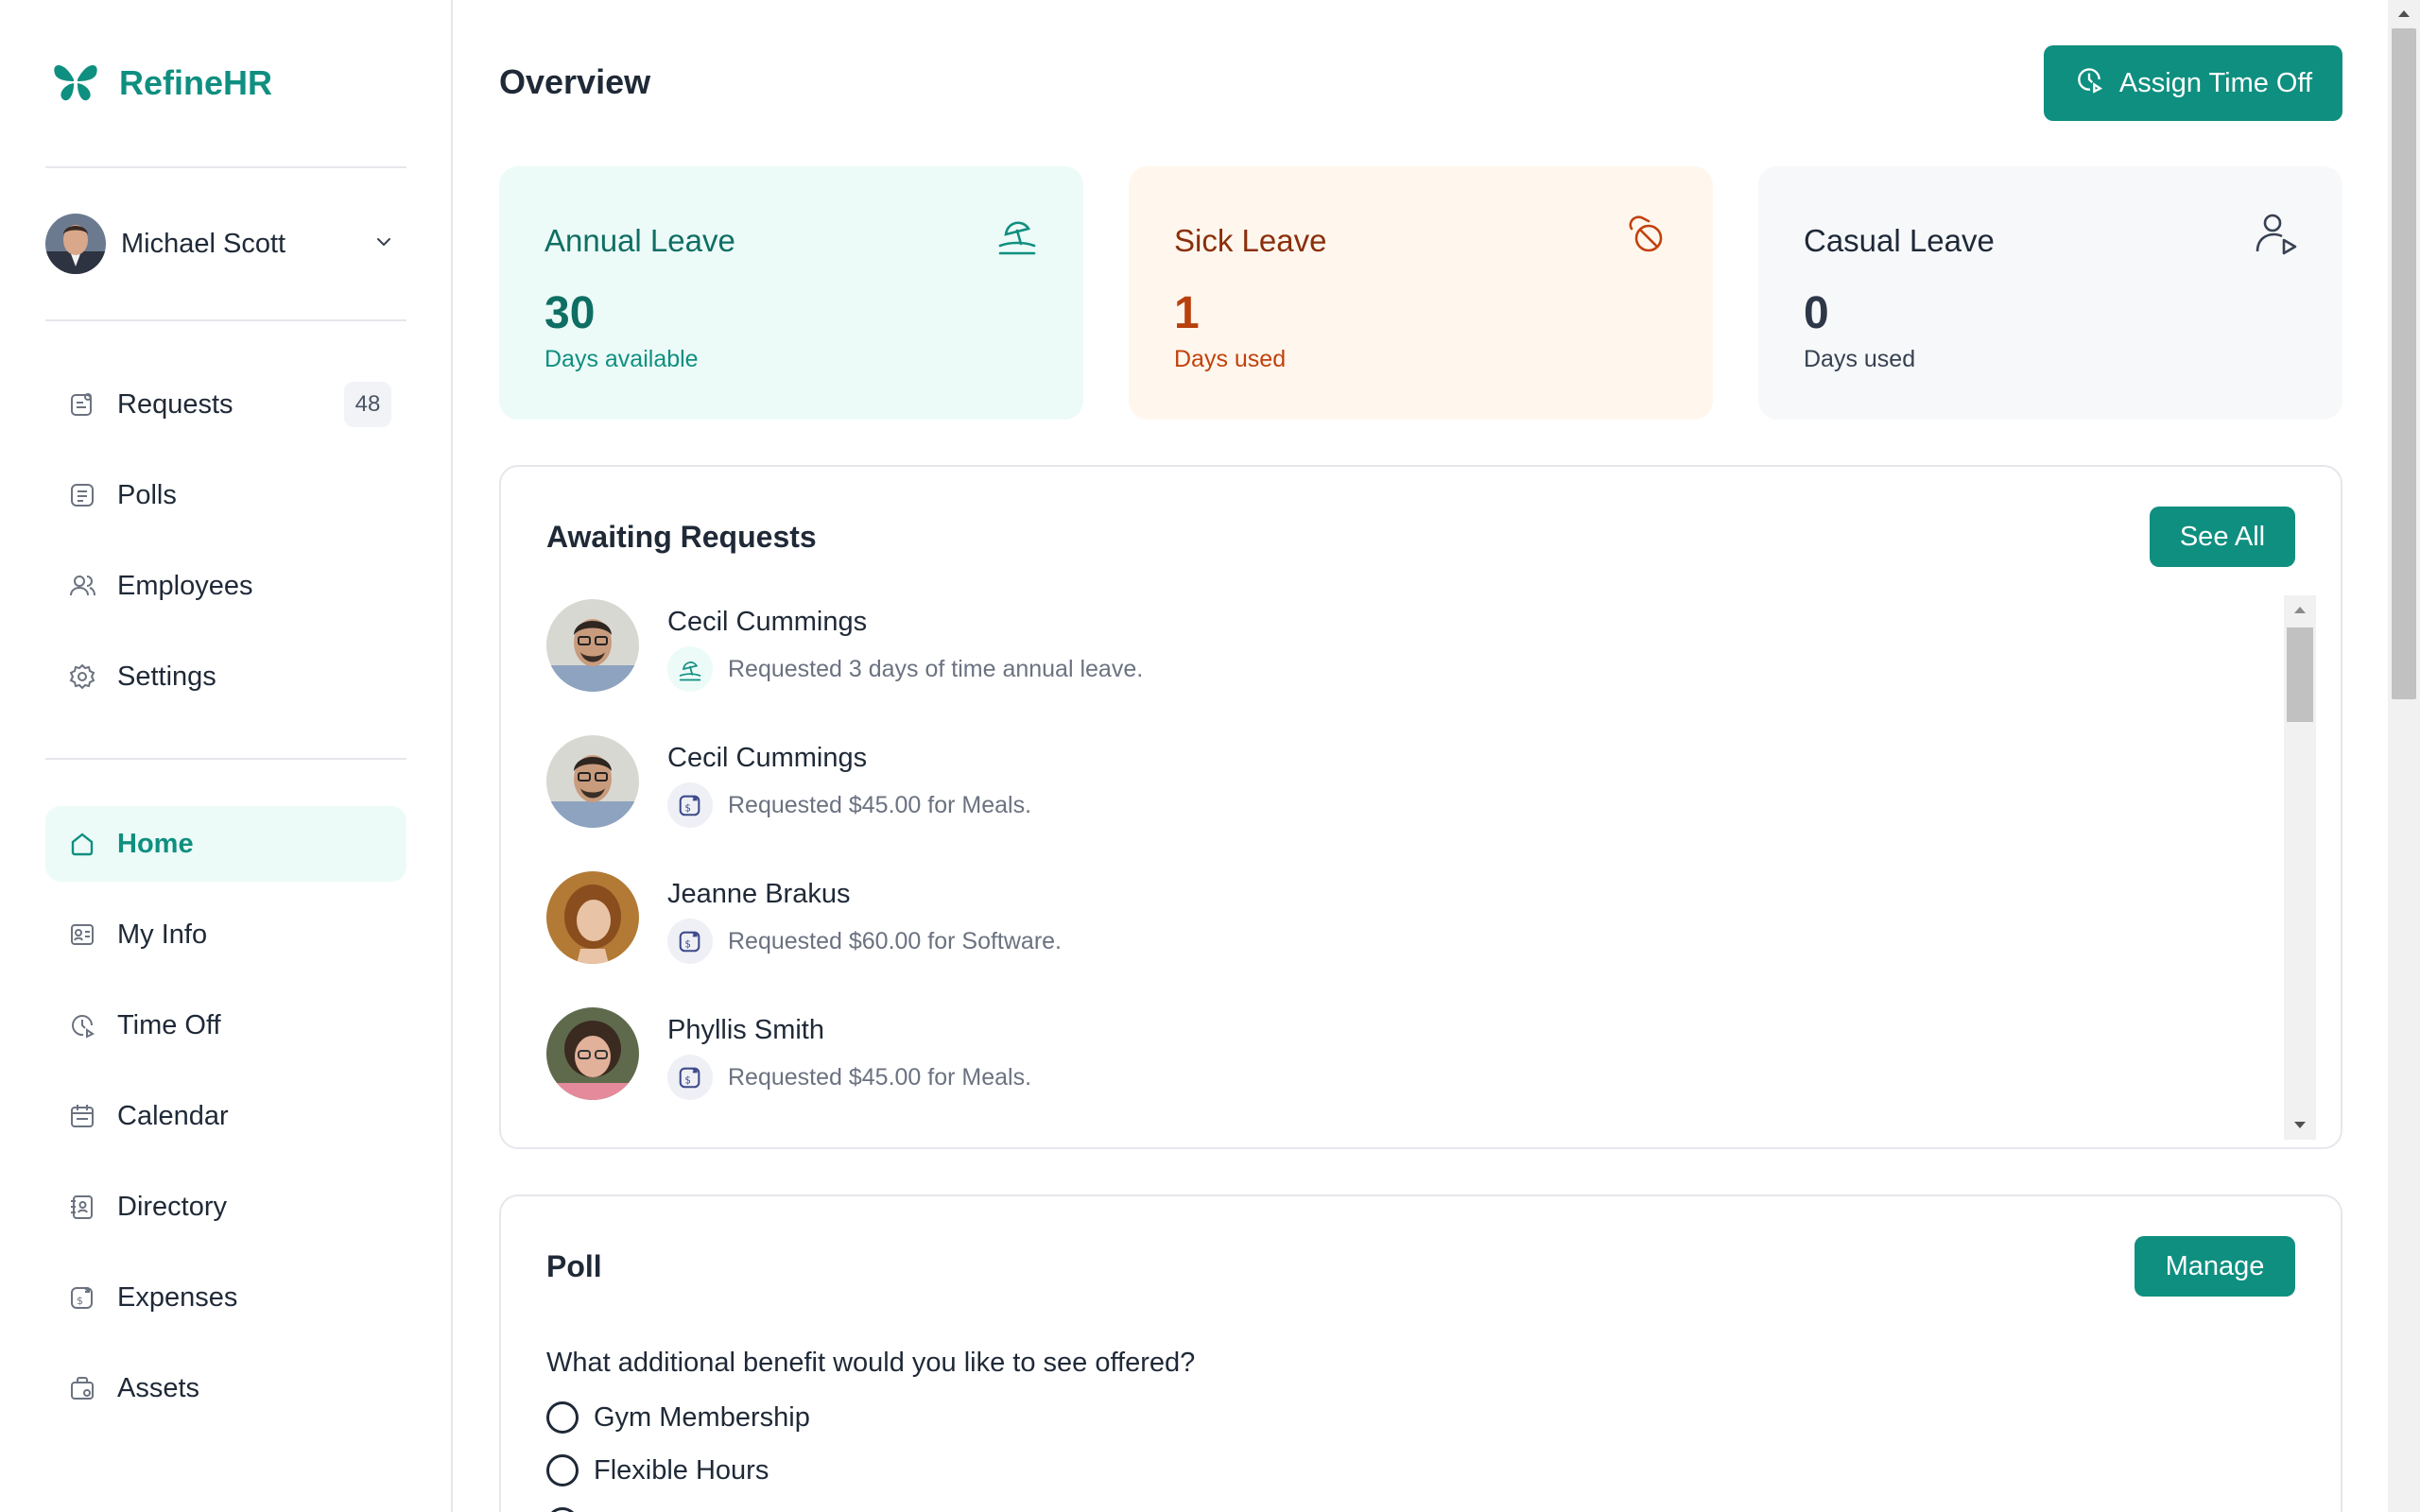  I want to click on panel-title: Awaiting Requests, so click(681, 537).